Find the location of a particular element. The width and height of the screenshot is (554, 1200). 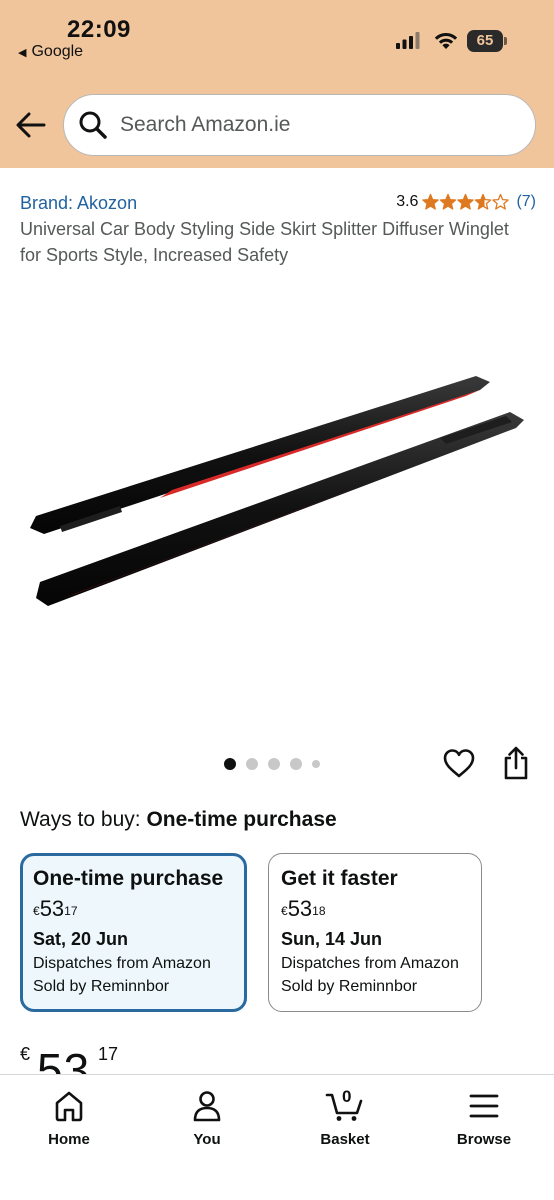

option-title: One-time purchase is located at coordinates (128, 878).